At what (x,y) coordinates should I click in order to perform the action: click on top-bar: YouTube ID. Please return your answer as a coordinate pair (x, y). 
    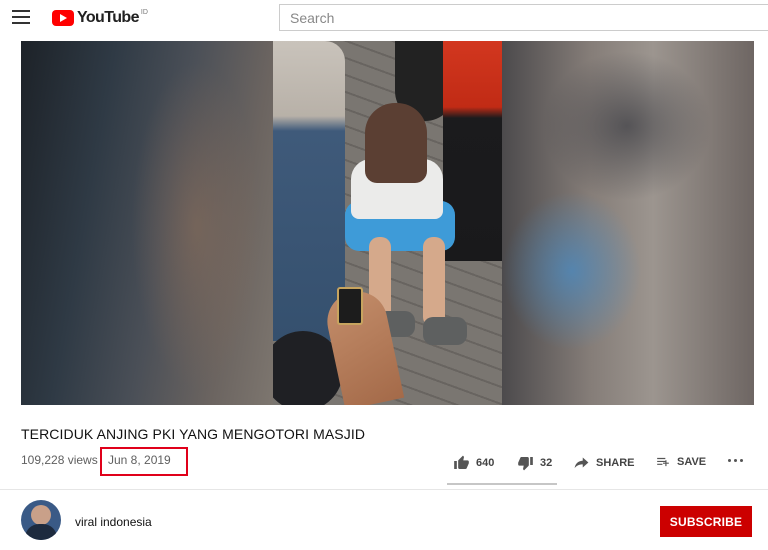
    Looking at the image, I should click on (384, 20).